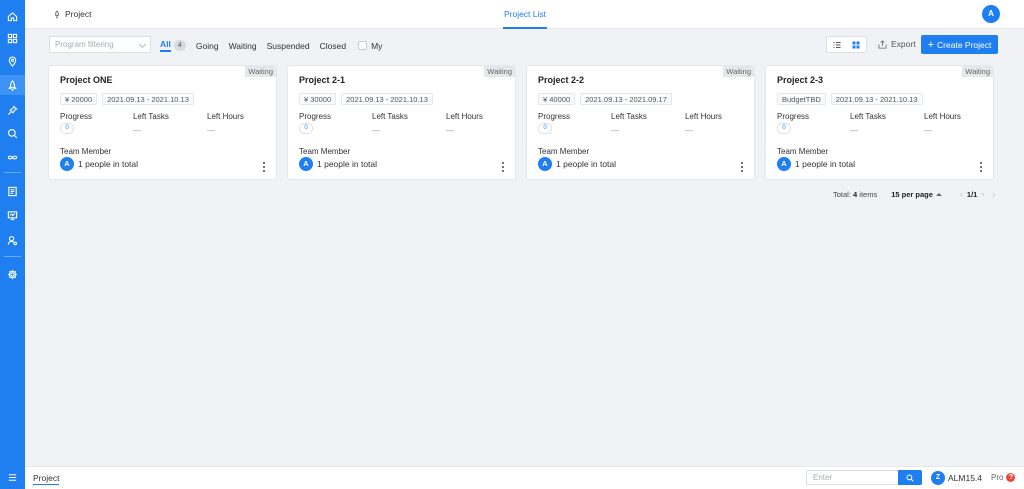  Describe the element at coordinates (997, 477) in the screenshot. I see `pro-label: Pro` at that location.